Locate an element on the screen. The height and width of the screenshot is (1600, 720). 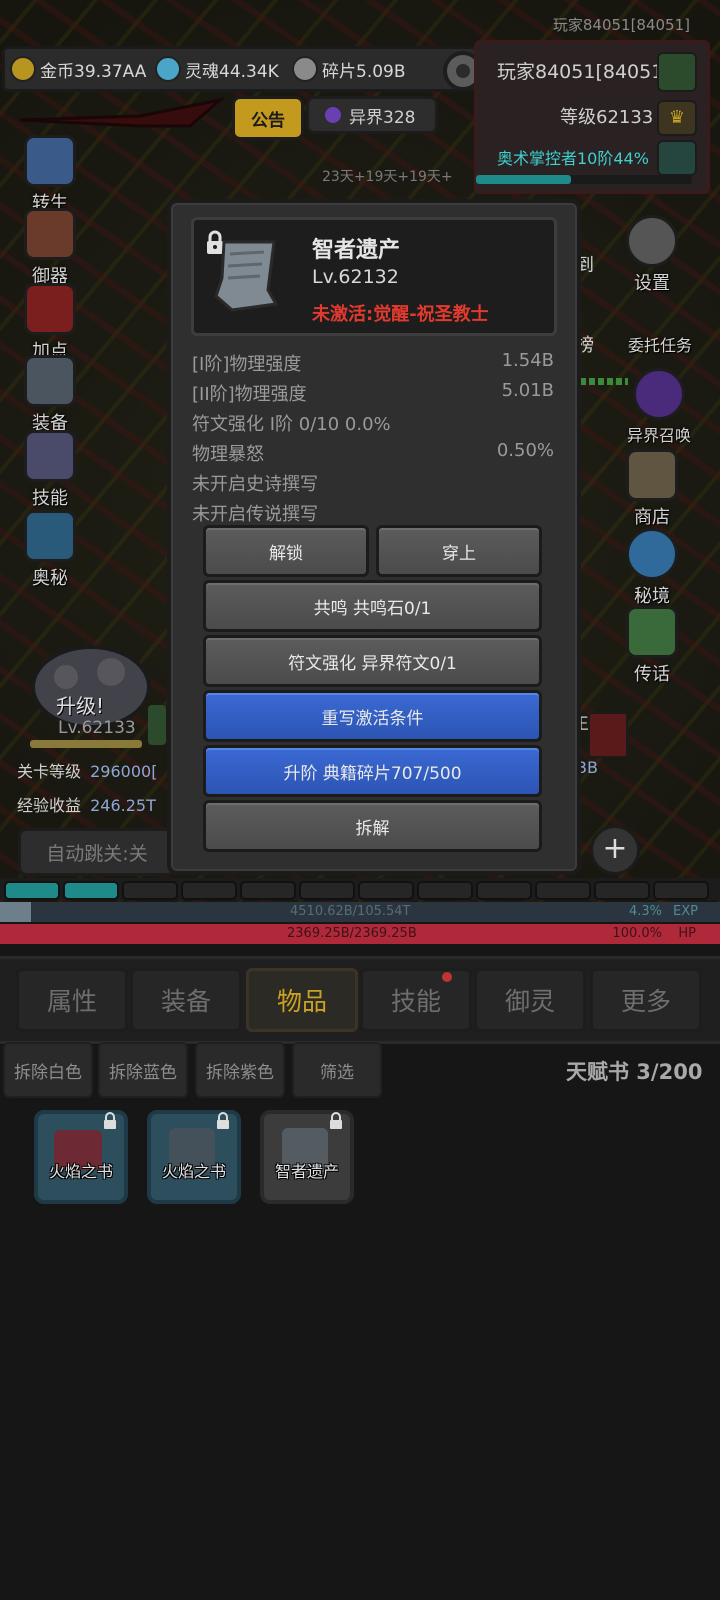
legend-button: 传话 is located at coordinates (652, 646).